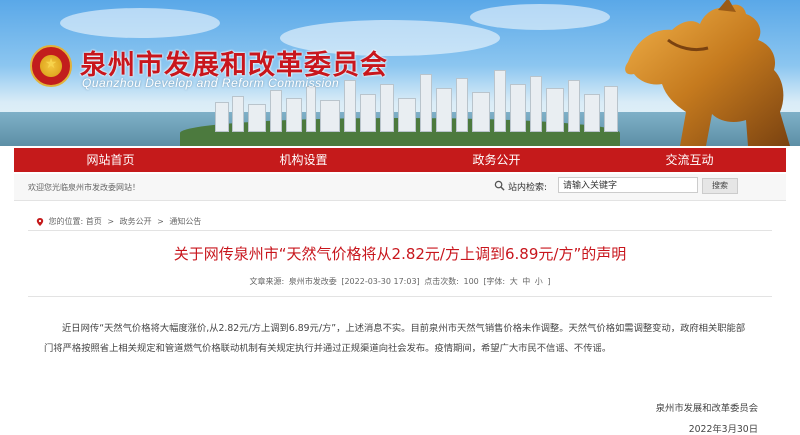  Describe the element at coordinates (723, 429) in the screenshot. I see `article-date: 2022年3月30日` at that location.